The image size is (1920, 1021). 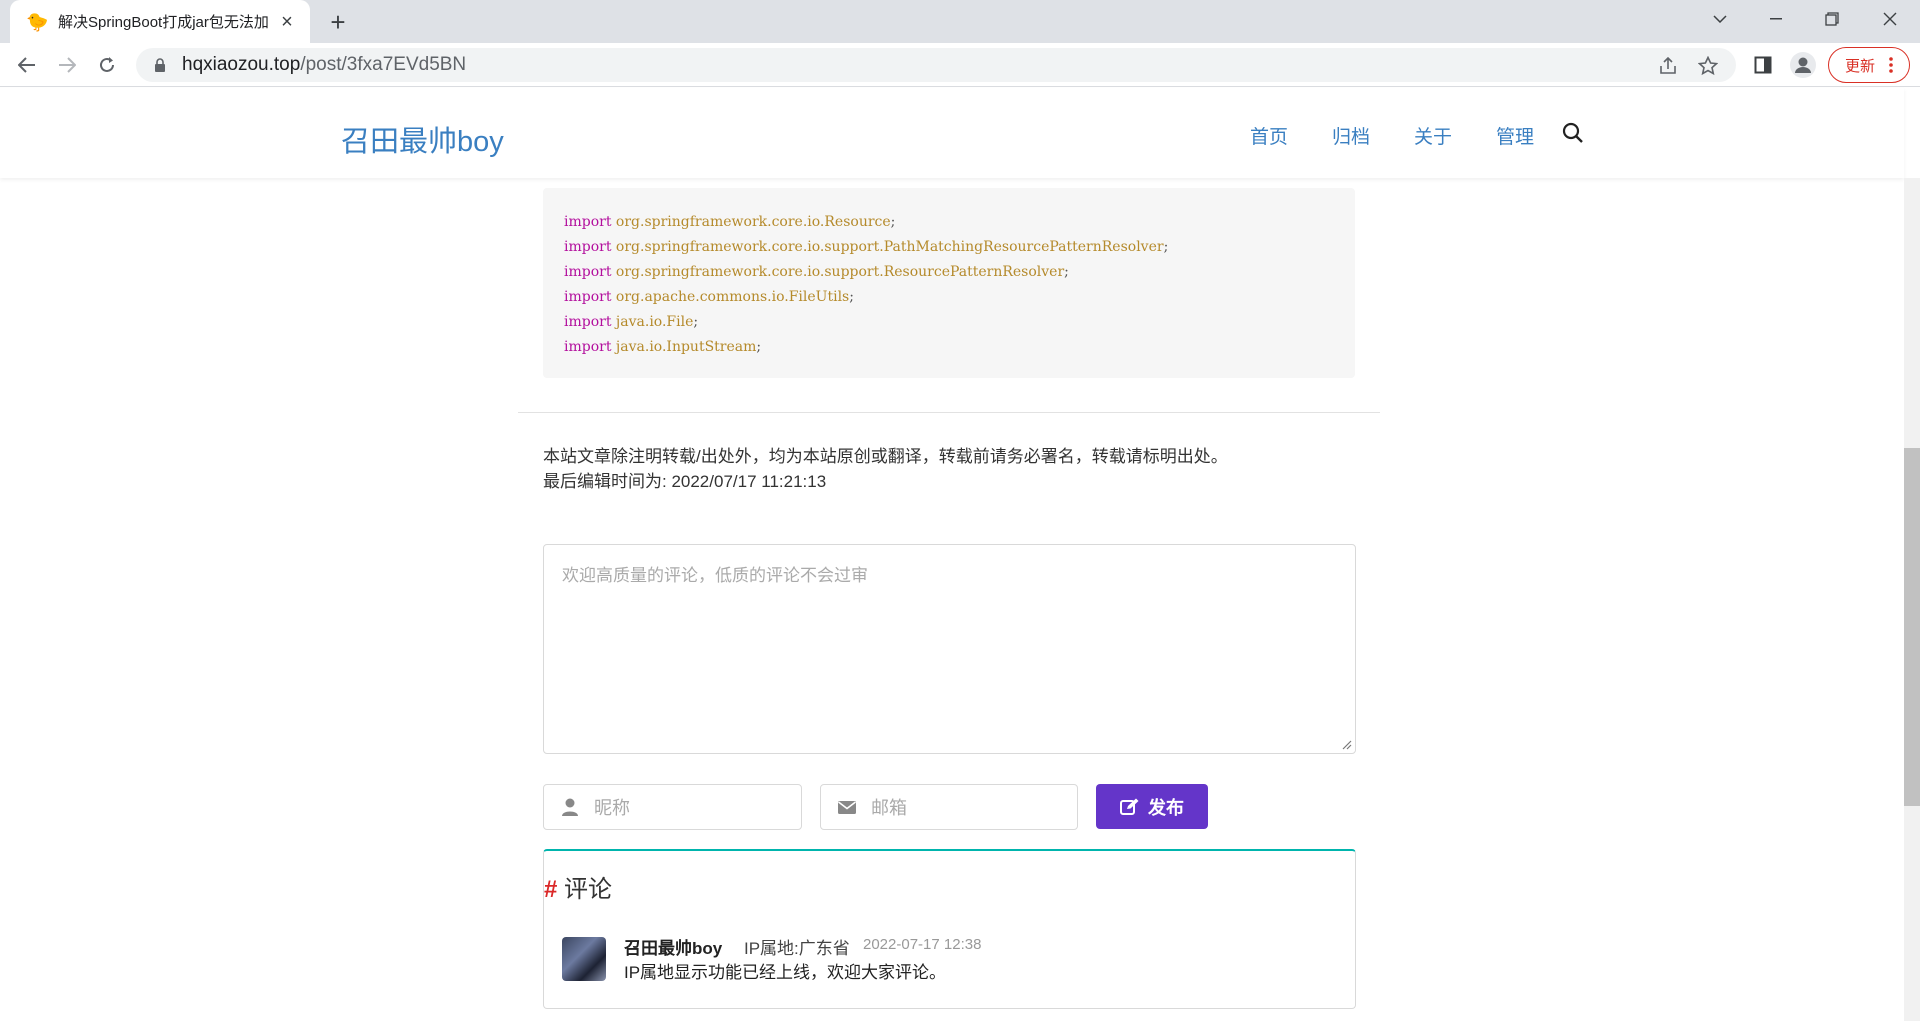 I want to click on forward-button, so click(x=67, y=65).